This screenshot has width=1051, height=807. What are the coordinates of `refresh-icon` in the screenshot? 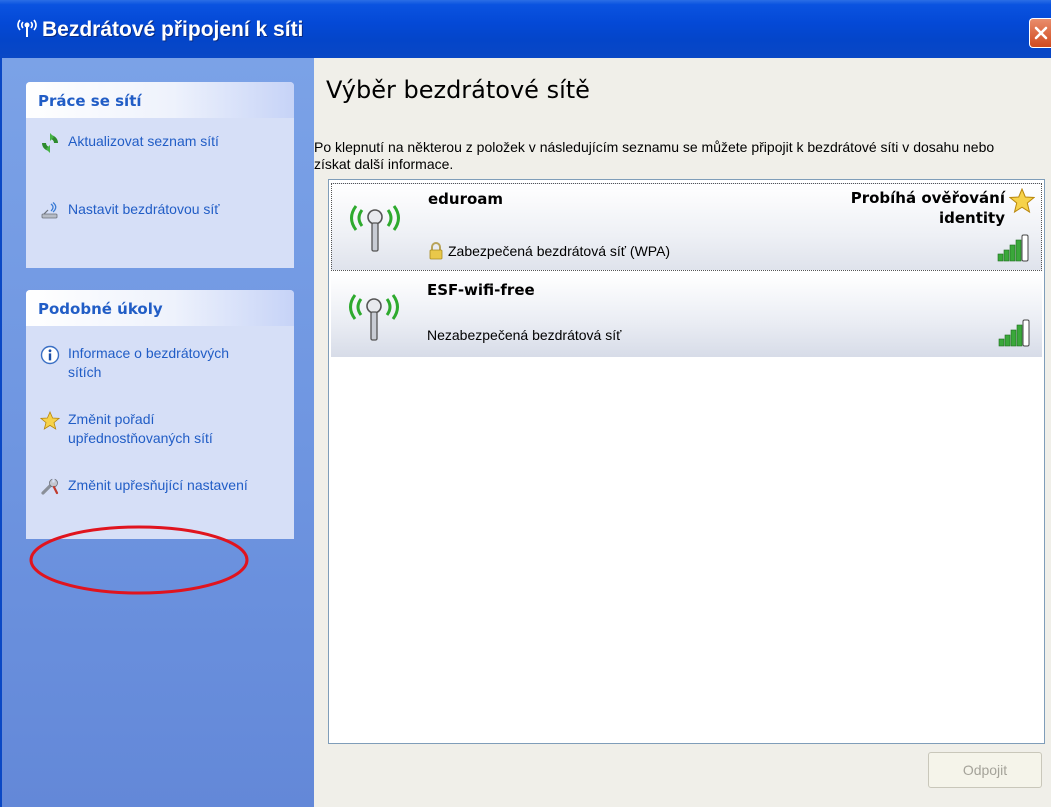 It's located at (50, 143).